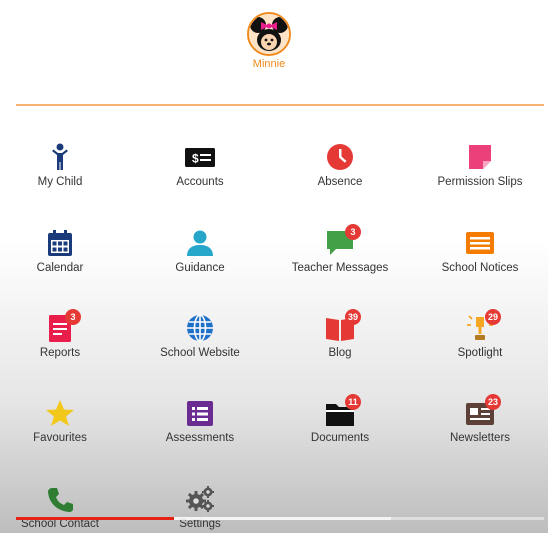 Image resolution: width=548 pixels, height=554 pixels. I want to click on tile-assessments: Assessments, so click(200, 433).